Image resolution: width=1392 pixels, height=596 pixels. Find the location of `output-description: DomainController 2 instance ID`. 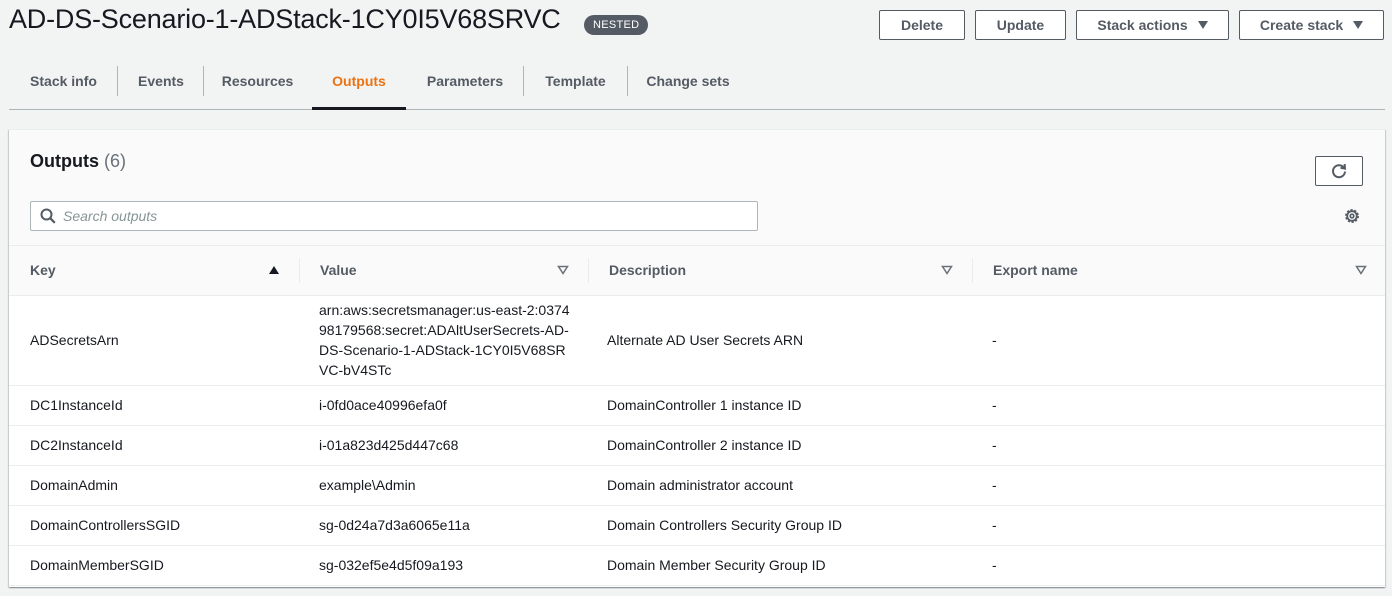

output-description: DomainController 2 instance ID is located at coordinates (780, 445).